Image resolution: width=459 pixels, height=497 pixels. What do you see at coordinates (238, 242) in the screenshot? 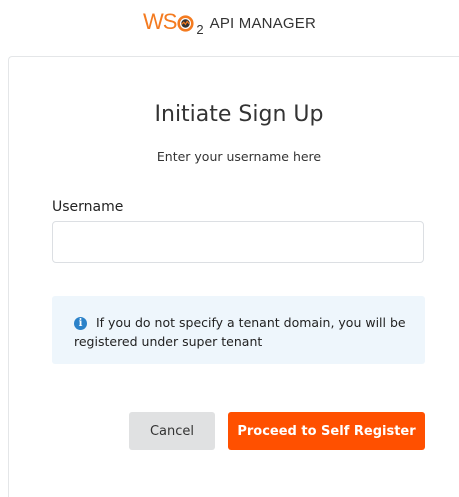
I see `username-input` at bounding box center [238, 242].